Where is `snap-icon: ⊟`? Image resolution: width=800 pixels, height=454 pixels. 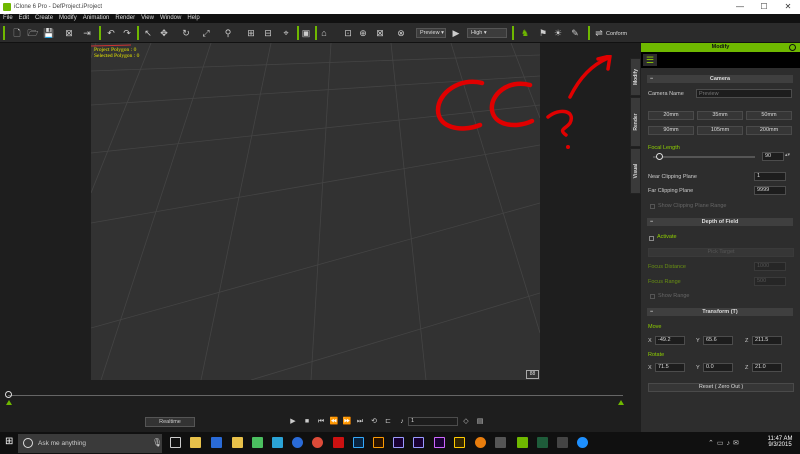 snap-icon: ⊟ is located at coordinates (268, 33).